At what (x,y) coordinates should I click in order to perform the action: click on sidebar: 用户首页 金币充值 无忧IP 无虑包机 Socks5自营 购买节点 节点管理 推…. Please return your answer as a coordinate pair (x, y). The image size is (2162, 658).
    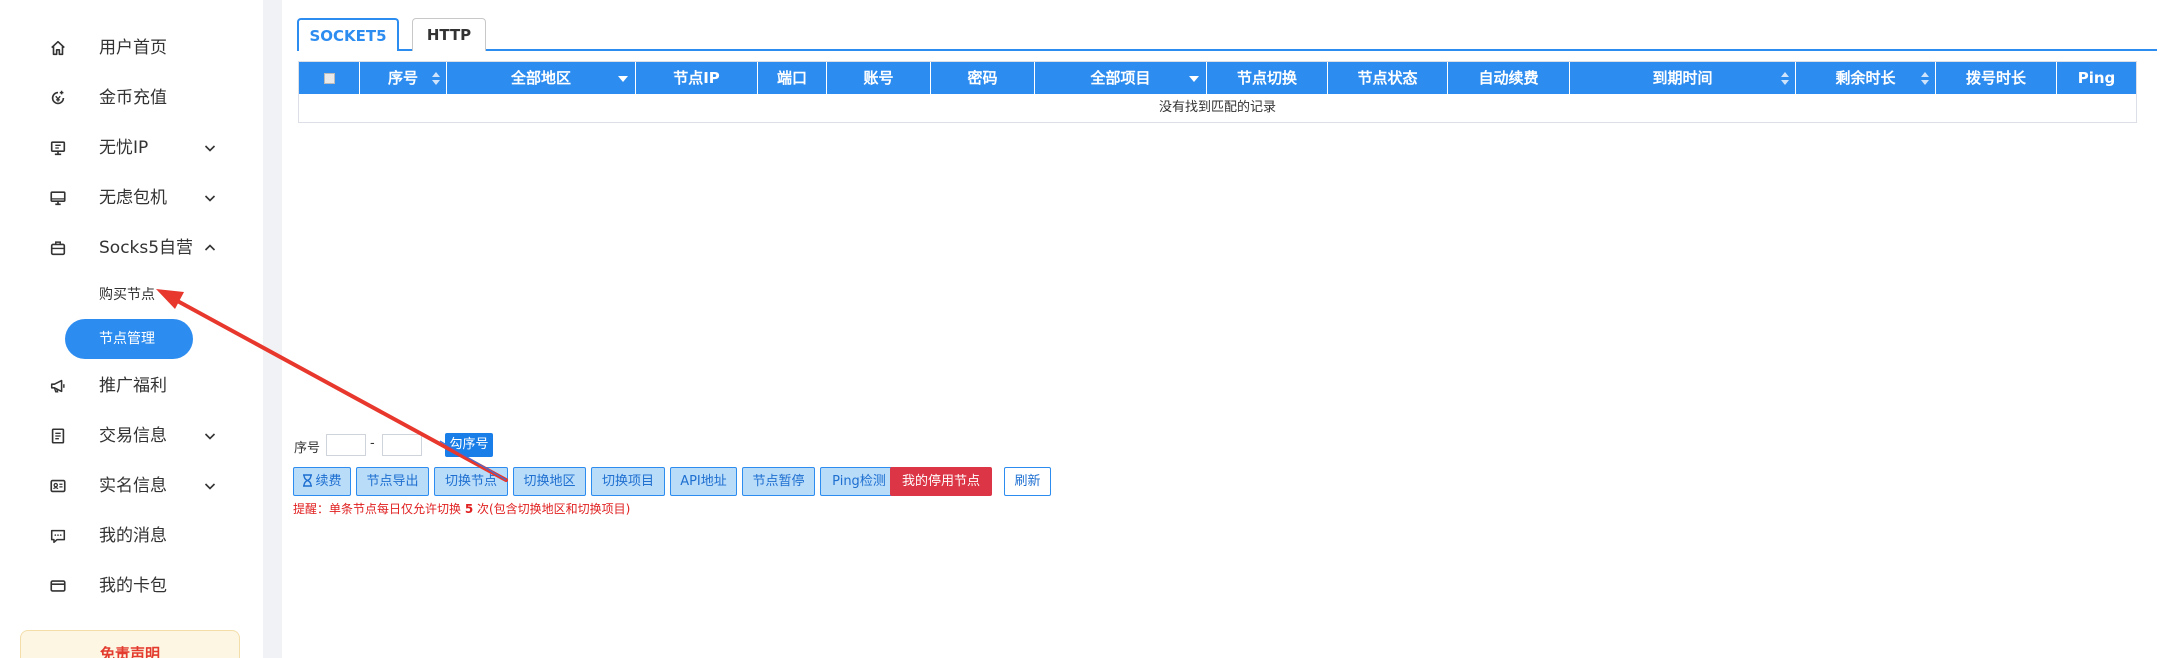
    Looking at the image, I should click on (131, 329).